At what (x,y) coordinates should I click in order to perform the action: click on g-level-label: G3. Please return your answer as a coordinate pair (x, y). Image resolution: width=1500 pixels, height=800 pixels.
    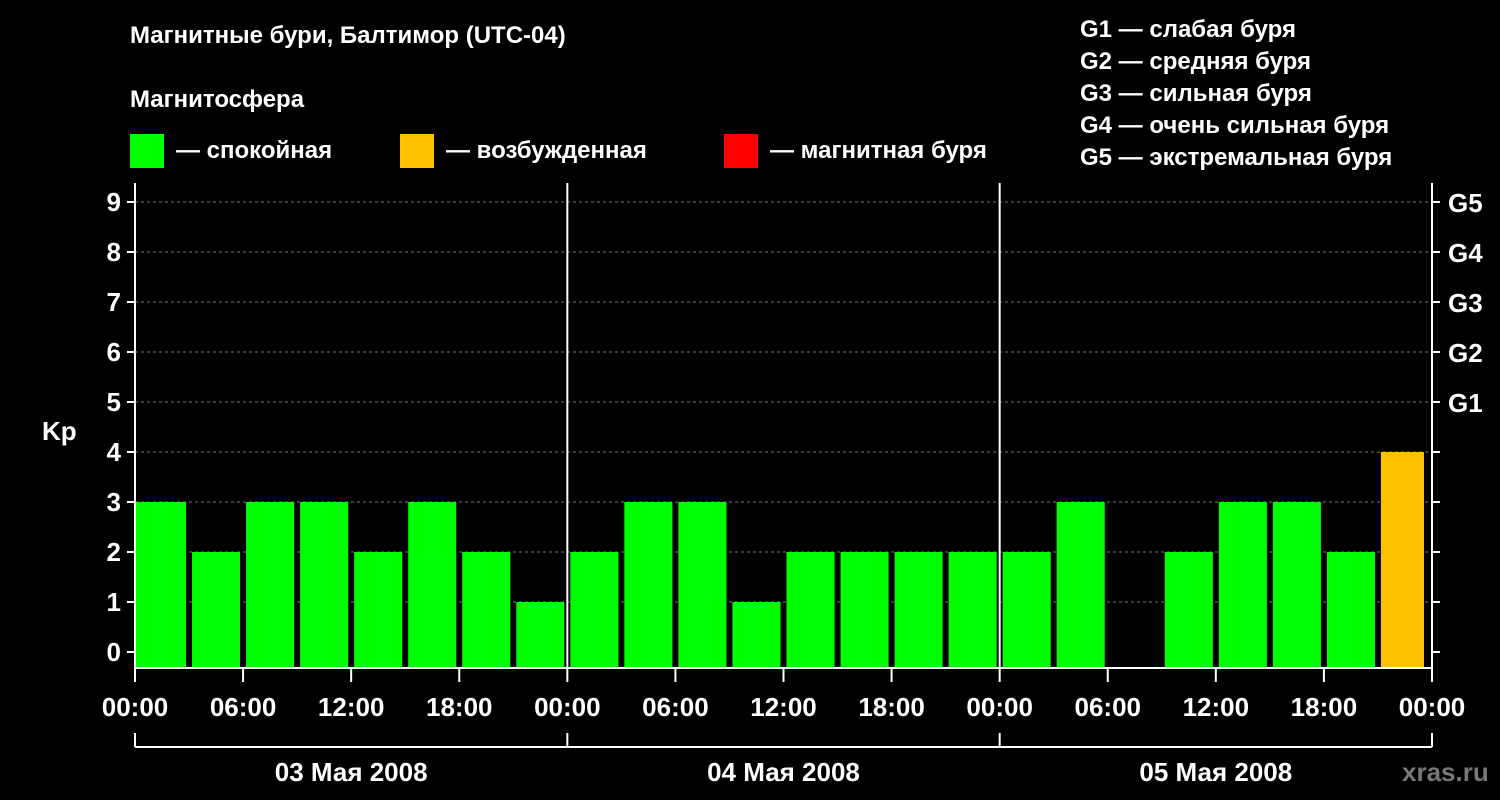
    Looking at the image, I should click on (1465, 303).